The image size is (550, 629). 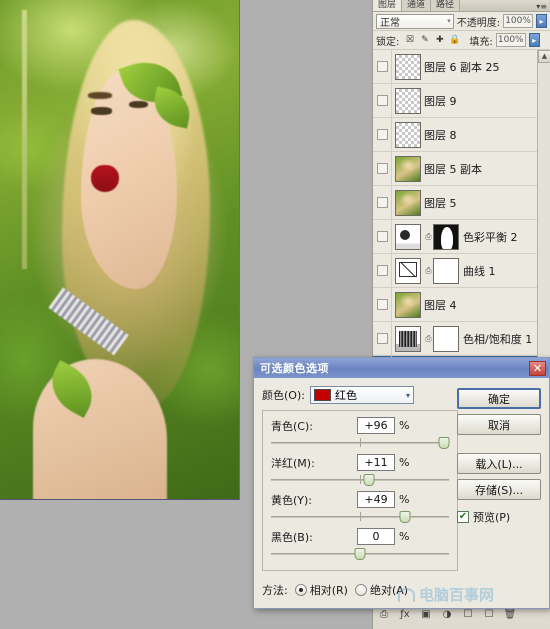 What do you see at coordinates (498, 339) in the screenshot?
I see `layer-name: 色相/饱和度 1` at bounding box center [498, 339].